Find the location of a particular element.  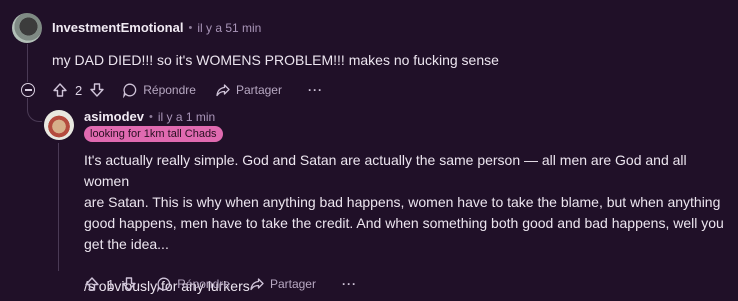

comment-actions: 1 Répondre Partager ··· is located at coordinates (220, 284).